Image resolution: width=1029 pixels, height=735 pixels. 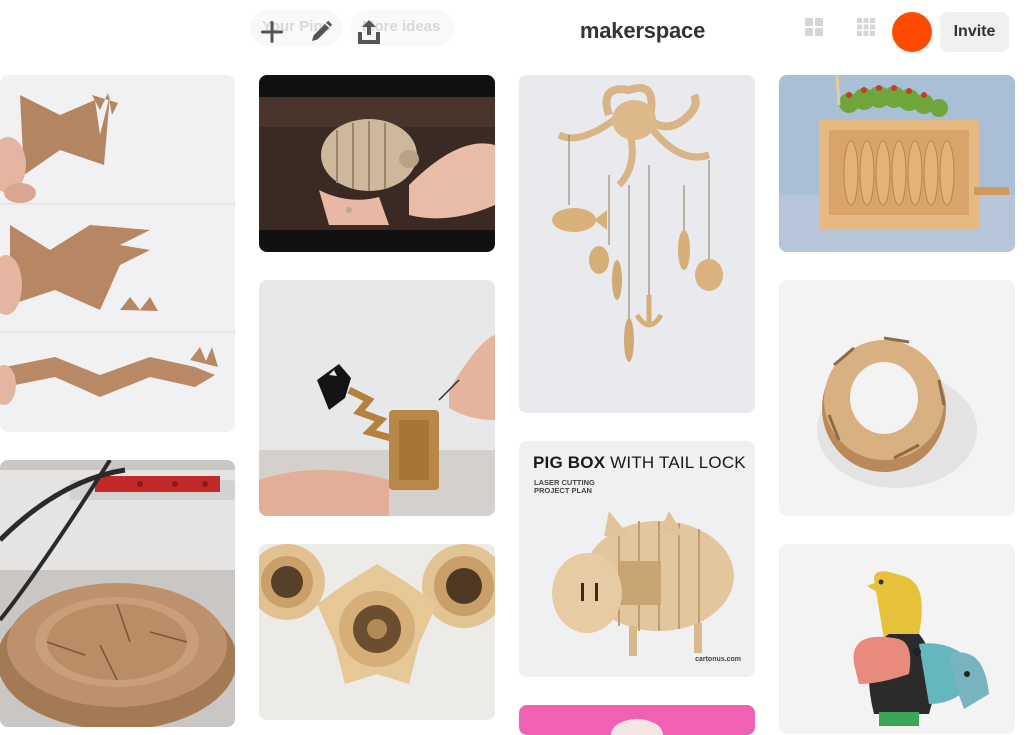 I want to click on pin-layered-ring-mechanism, so click(x=897, y=398).